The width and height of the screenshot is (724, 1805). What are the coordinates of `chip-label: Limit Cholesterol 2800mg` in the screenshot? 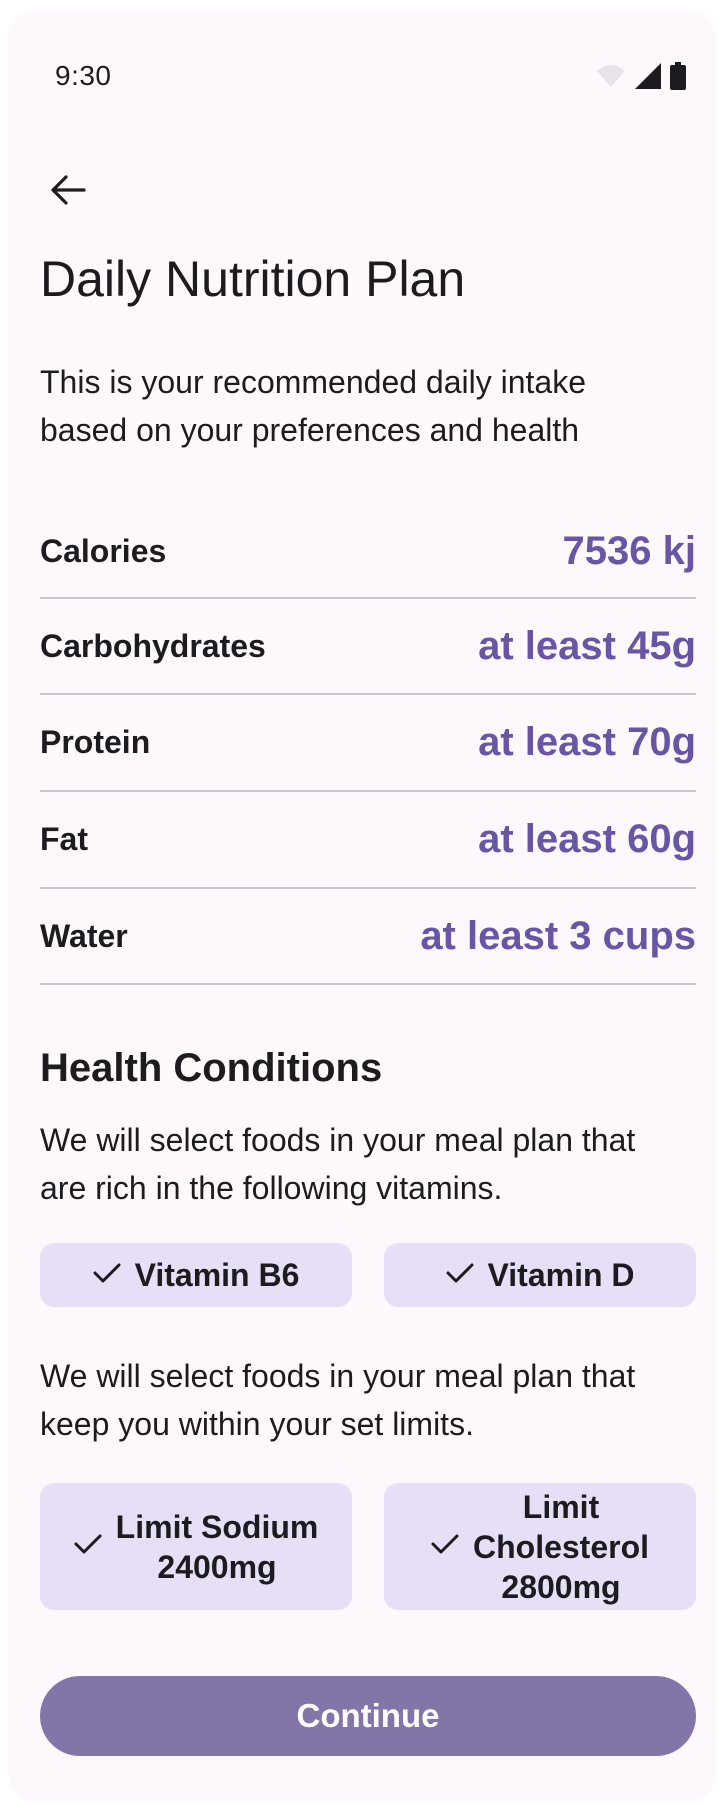 It's located at (561, 1547).